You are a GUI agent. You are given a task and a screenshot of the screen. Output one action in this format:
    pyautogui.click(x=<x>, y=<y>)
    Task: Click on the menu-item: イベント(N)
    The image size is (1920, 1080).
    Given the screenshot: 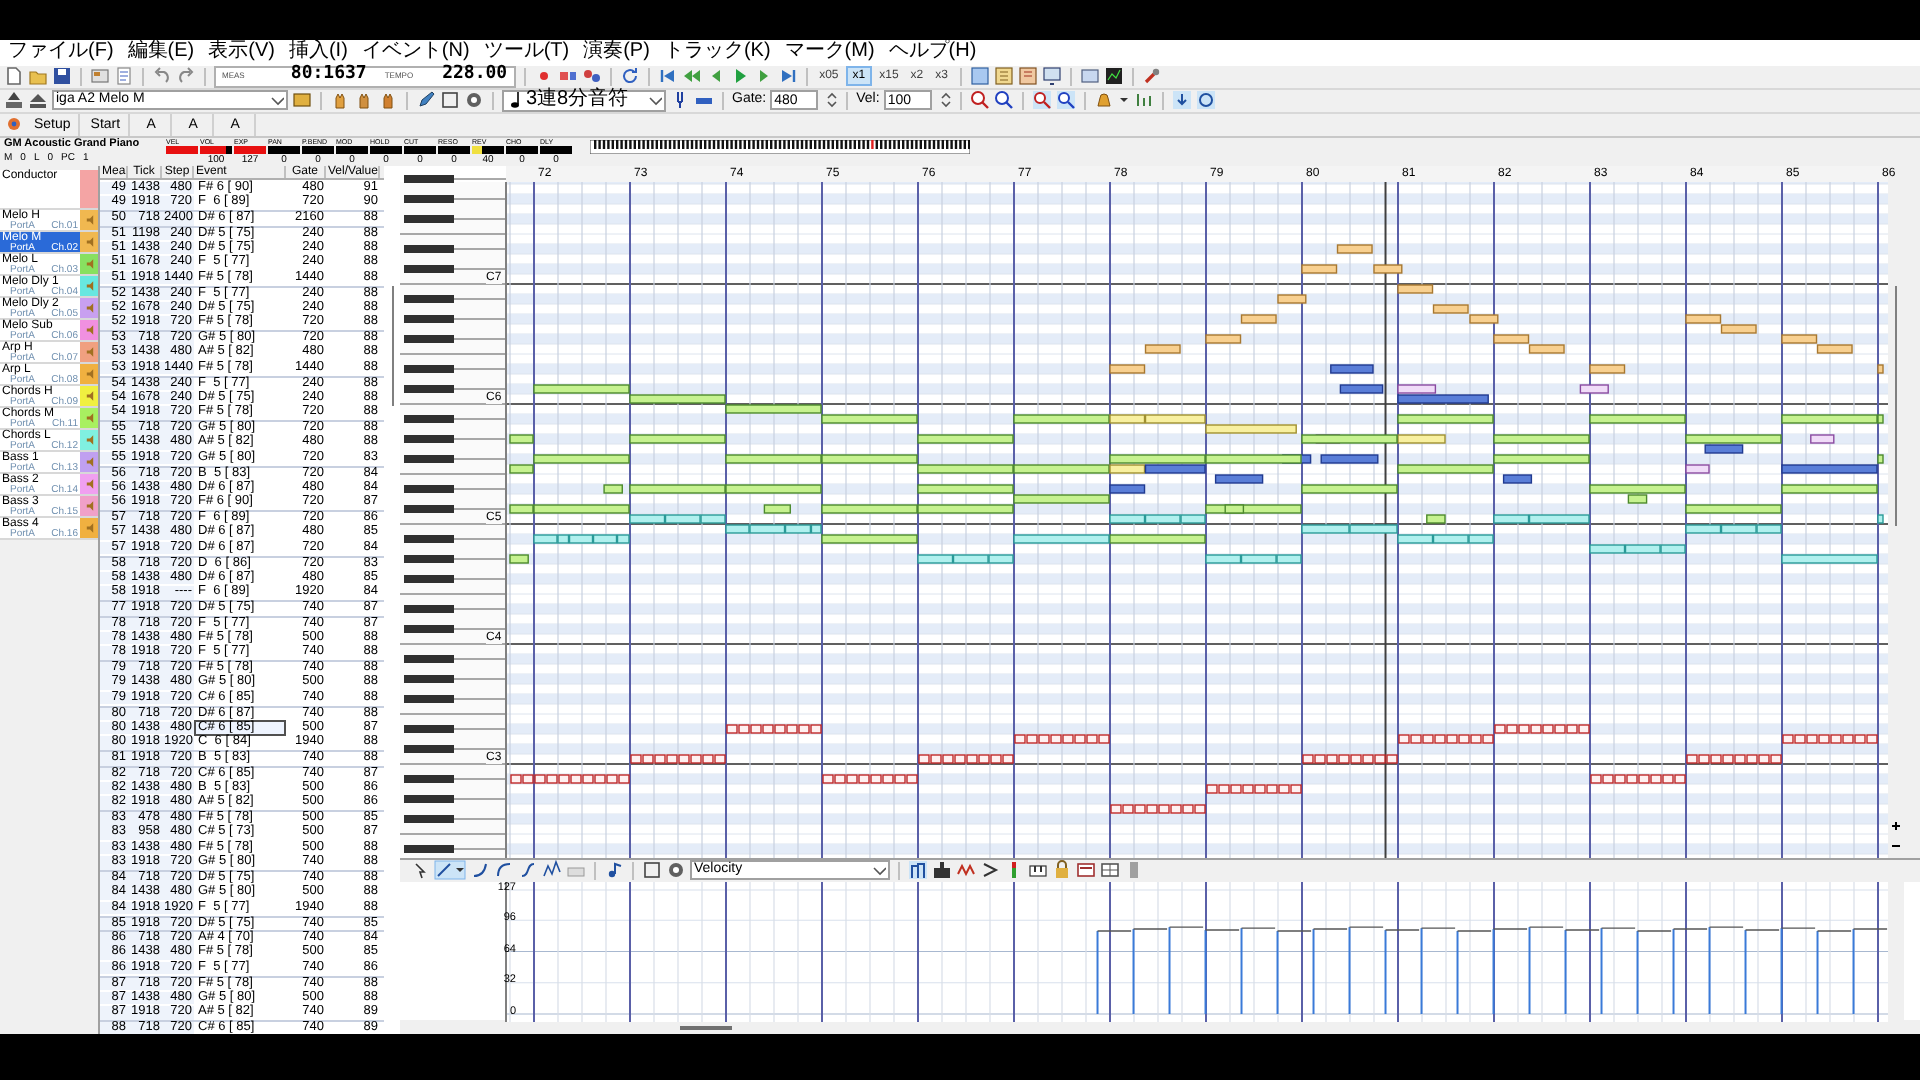 What is the action you would take?
    pyautogui.click(x=415, y=52)
    